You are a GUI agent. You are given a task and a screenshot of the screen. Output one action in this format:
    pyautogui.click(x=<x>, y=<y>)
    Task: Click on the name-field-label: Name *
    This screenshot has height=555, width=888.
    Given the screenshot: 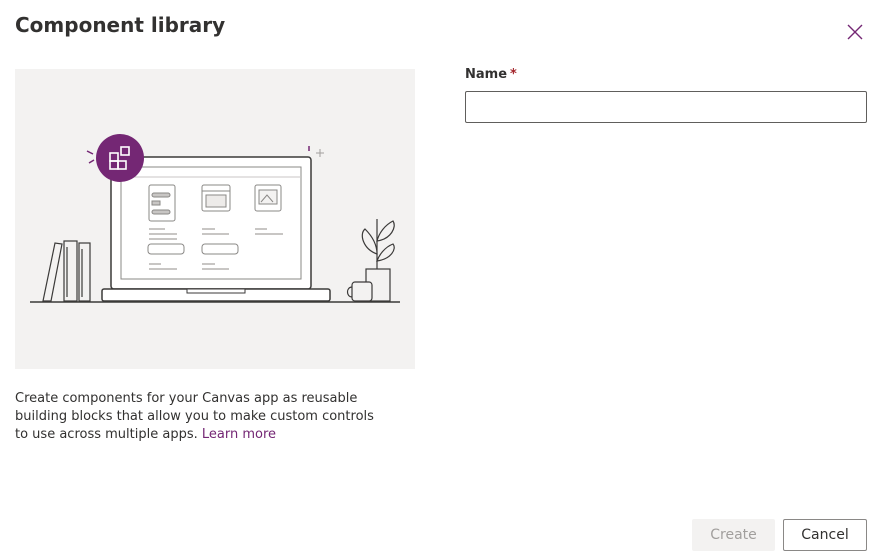 What is the action you would take?
    pyautogui.click(x=491, y=74)
    